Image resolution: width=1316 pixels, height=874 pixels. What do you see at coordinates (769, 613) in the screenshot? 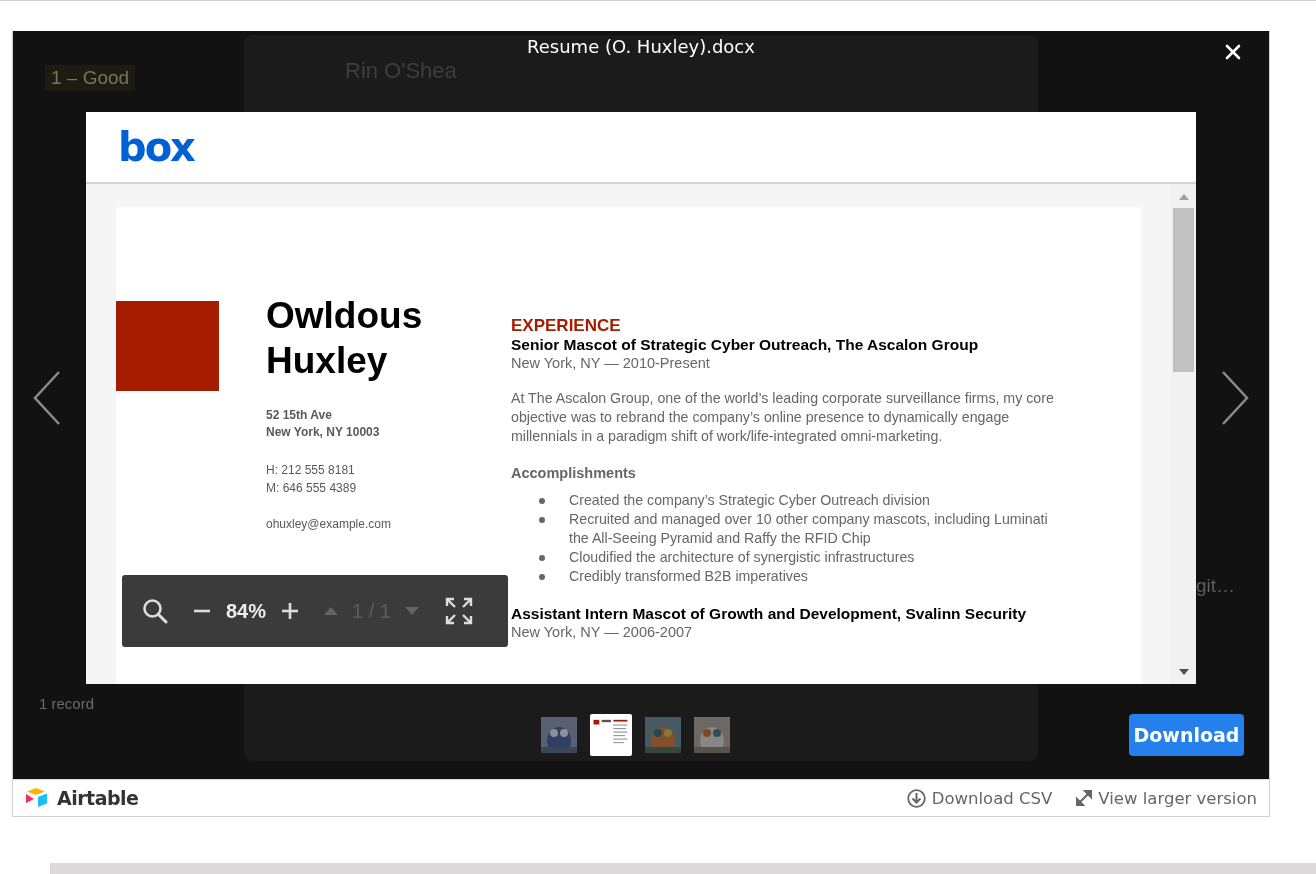
I see `job-title: Assistant Intern Mascot of Growth and Development, Svalinn Security` at bounding box center [769, 613].